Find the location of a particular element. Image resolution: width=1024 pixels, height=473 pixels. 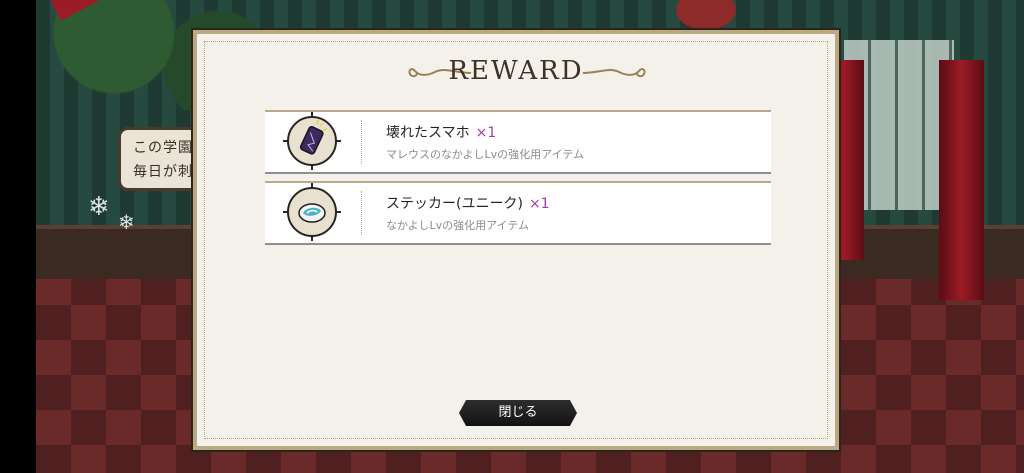

reward-row: 壊れたスマホ ×1 マレウスのなかよしLvの強化用アイテム is located at coordinates (518, 142).